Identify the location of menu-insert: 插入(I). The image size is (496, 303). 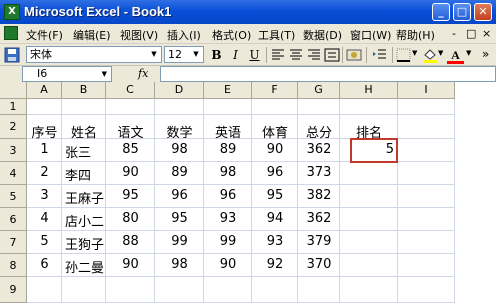
(184, 35).